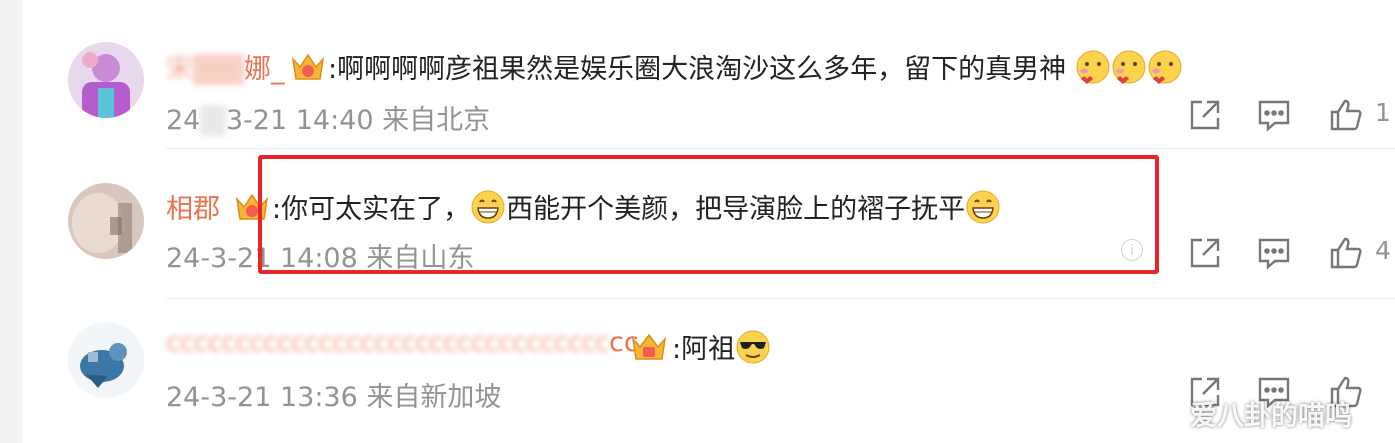 The height and width of the screenshot is (443, 1395). I want to click on comment-date-end: 3-21 14:40, so click(299, 120).